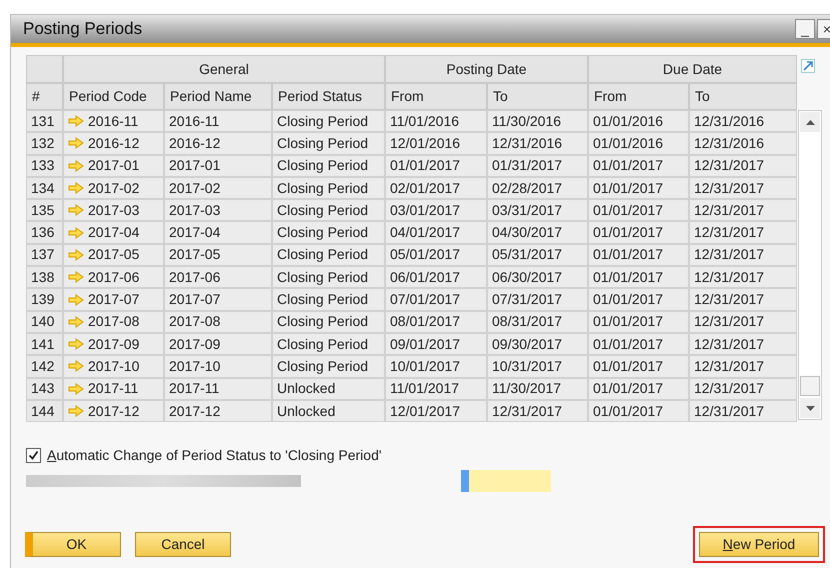 The image size is (830, 568). I want to click on new-period-button: New Period, so click(759, 545).